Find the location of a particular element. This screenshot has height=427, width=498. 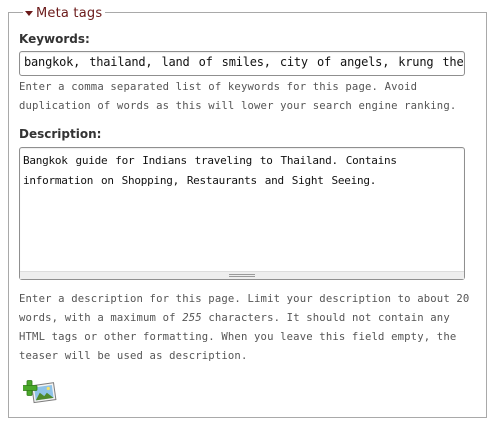

resize-grip-icon is located at coordinates (242, 275).